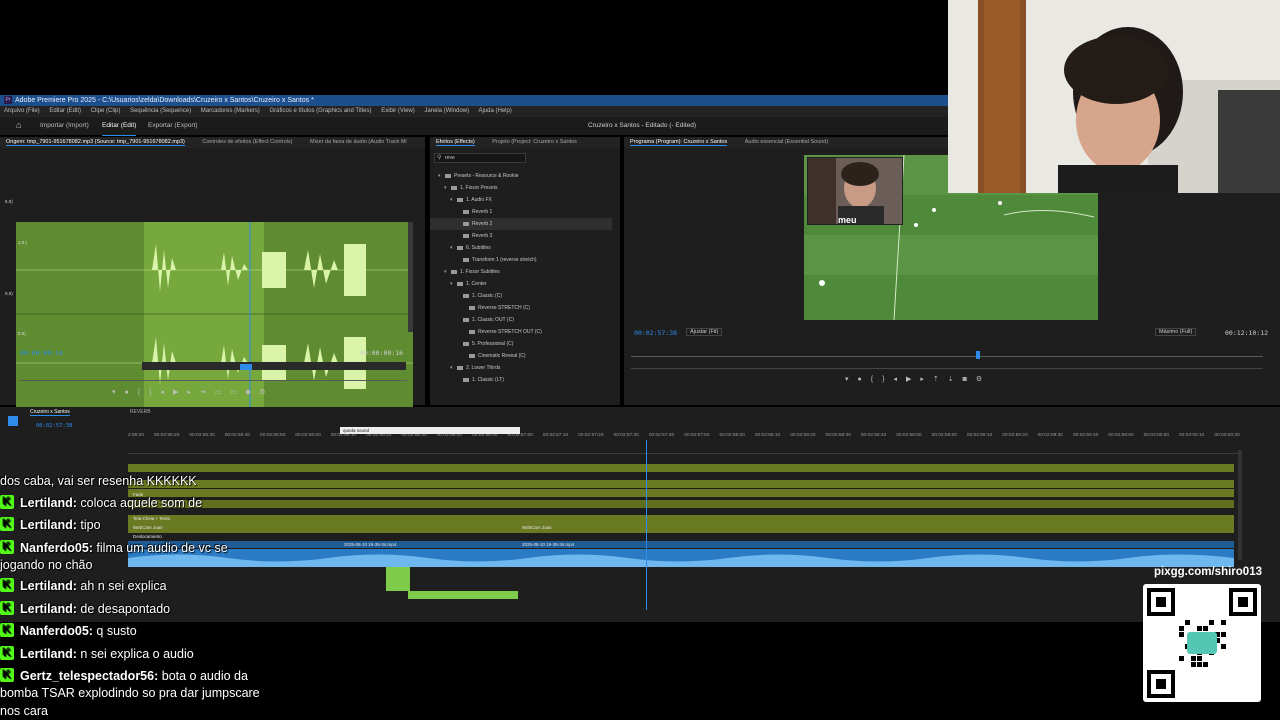 The image size is (1280, 720). What do you see at coordinates (41, 353) in the screenshot?
I see `source-timecode-in: 00:00:00:14` at bounding box center [41, 353].